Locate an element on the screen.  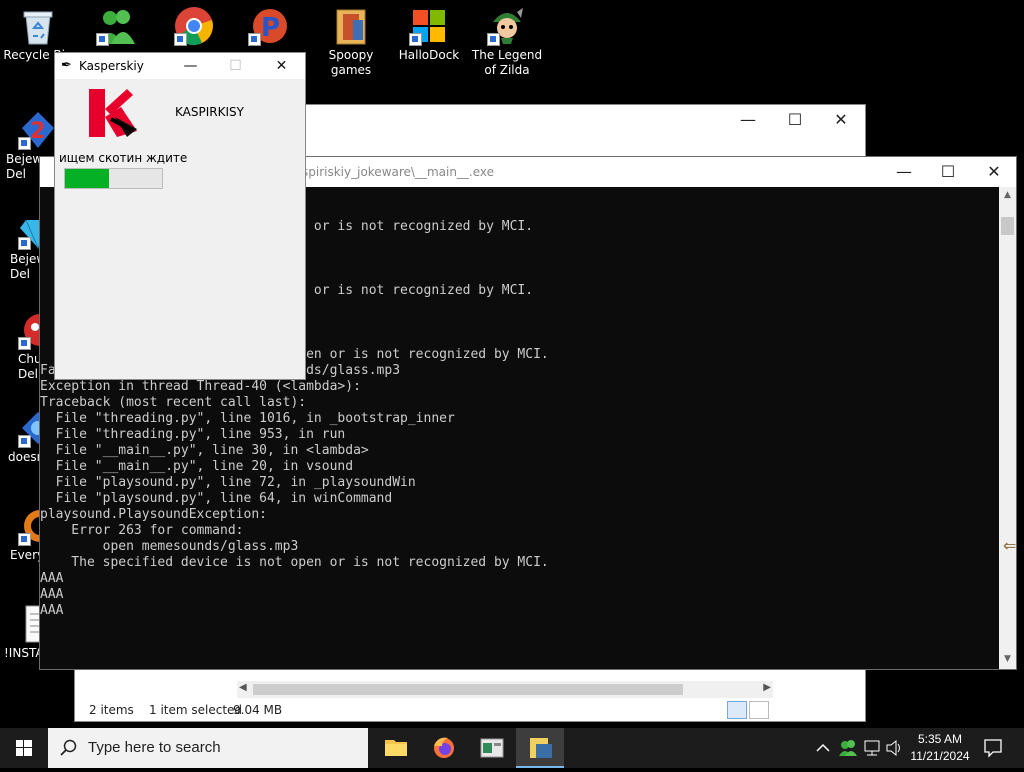
volume-icon is located at coordinates (893, 748).